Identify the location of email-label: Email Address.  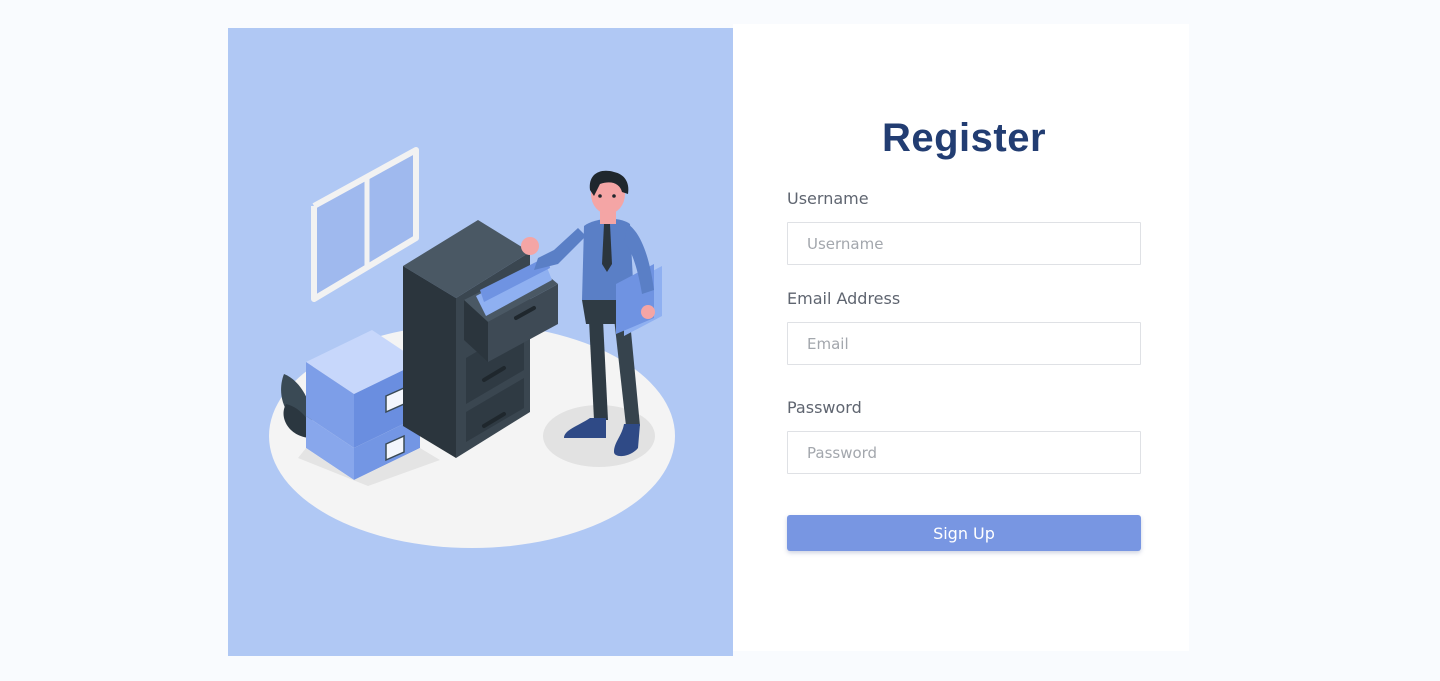
(844, 298).